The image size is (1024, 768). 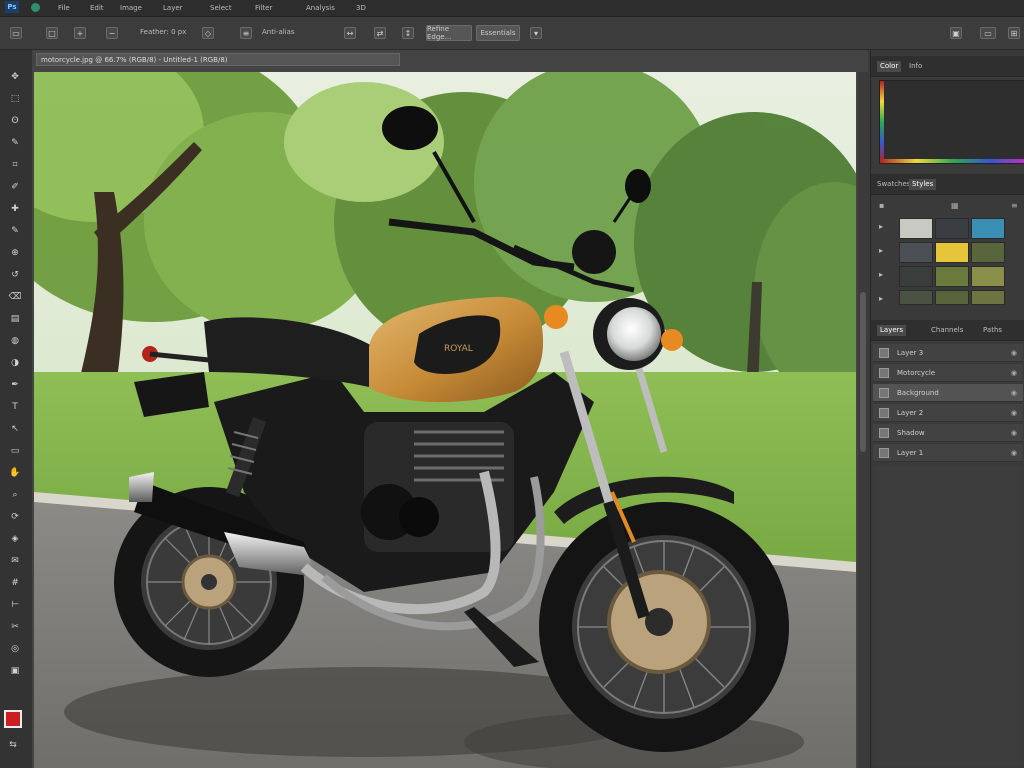 I want to click on hand-icon: ✋, so click(x=15, y=473).